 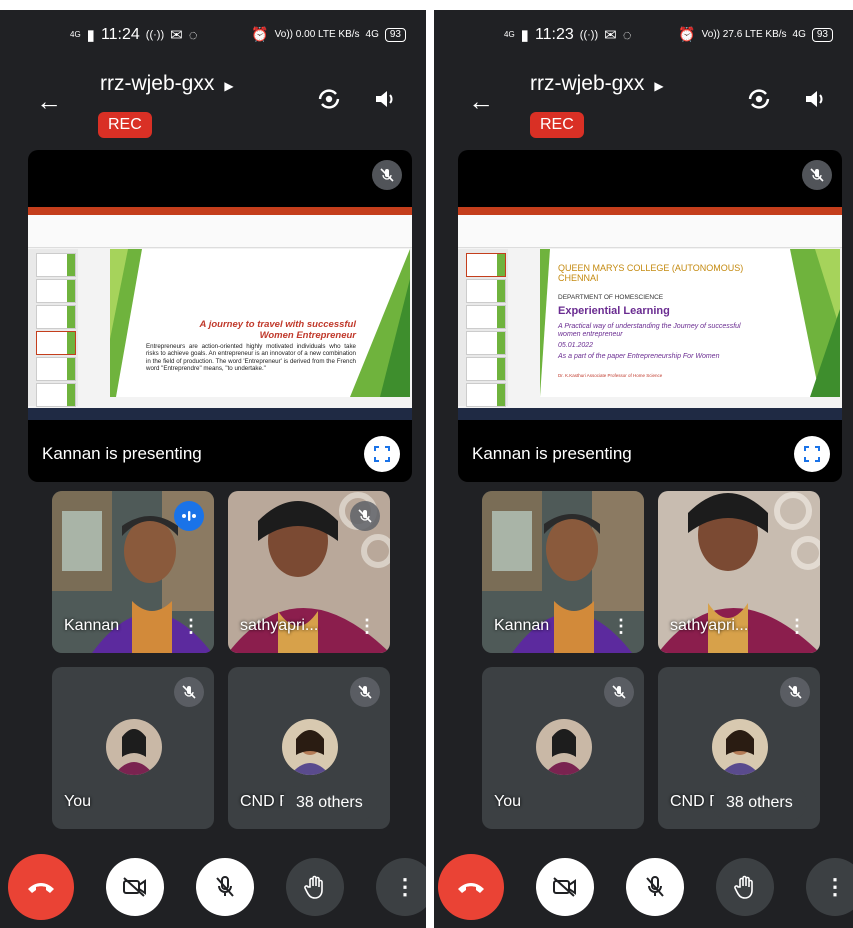 What do you see at coordinates (77, 801) in the screenshot?
I see `participant-name: You` at bounding box center [77, 801].